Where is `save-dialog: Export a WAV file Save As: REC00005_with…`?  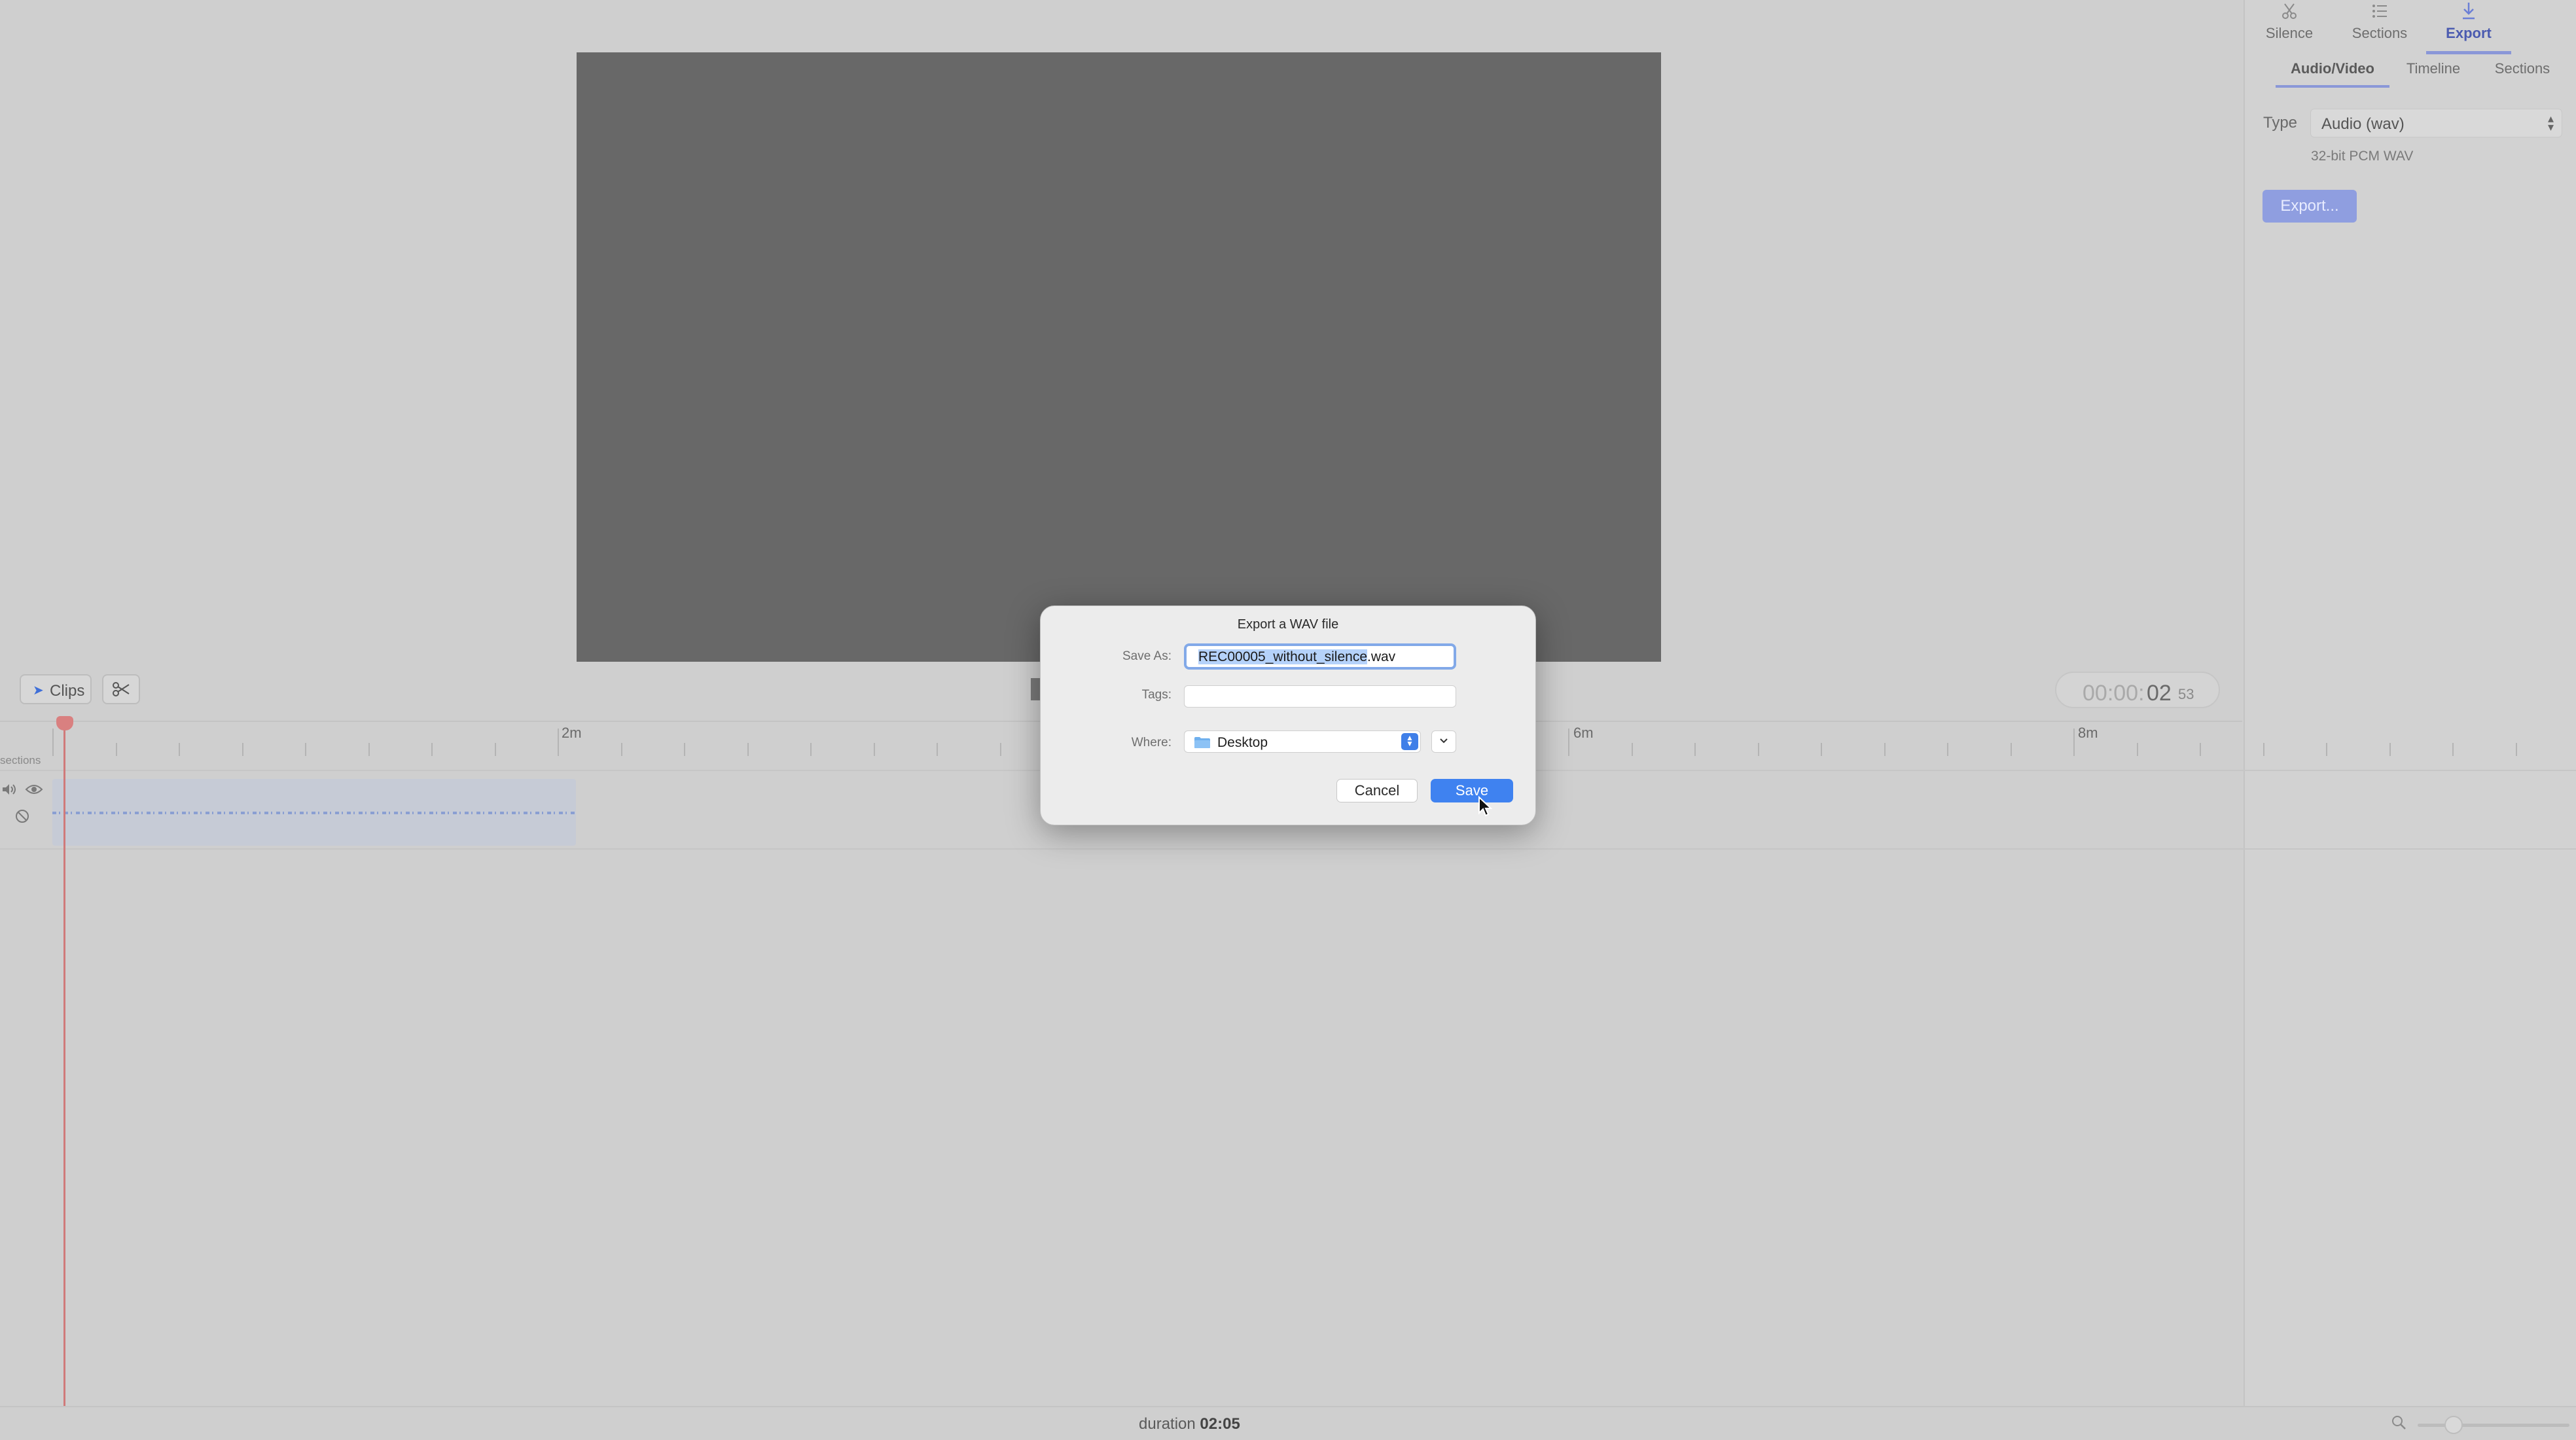
save-dialog: Export a WAV file Save As: REC00005_with… is located at coordinates (1288, 715).